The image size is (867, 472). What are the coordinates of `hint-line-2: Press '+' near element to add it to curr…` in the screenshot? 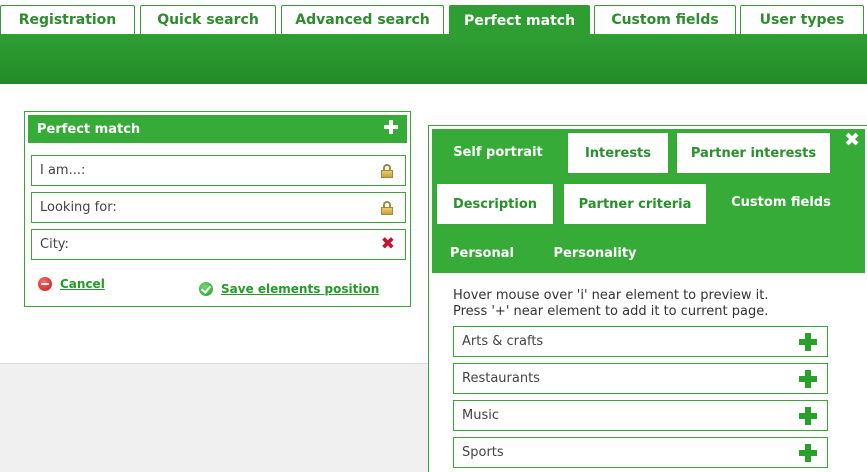 It's located at (611, 311).